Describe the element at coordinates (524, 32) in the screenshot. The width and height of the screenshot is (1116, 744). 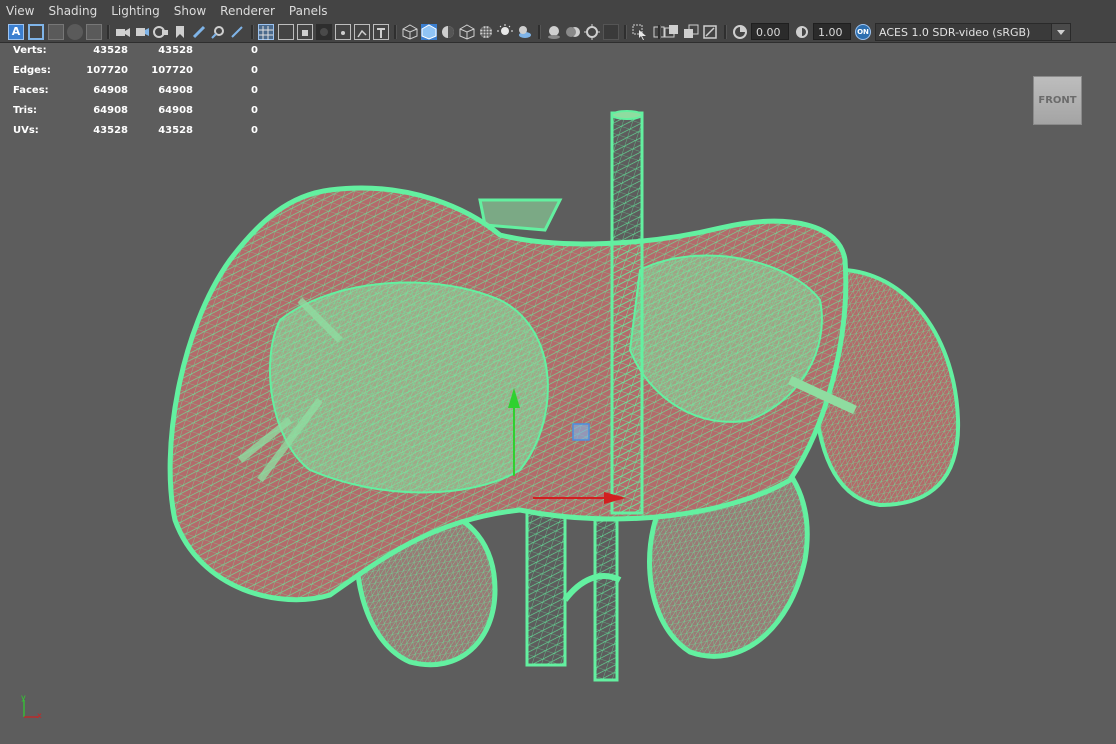
I see `shadows-icon` at that location.